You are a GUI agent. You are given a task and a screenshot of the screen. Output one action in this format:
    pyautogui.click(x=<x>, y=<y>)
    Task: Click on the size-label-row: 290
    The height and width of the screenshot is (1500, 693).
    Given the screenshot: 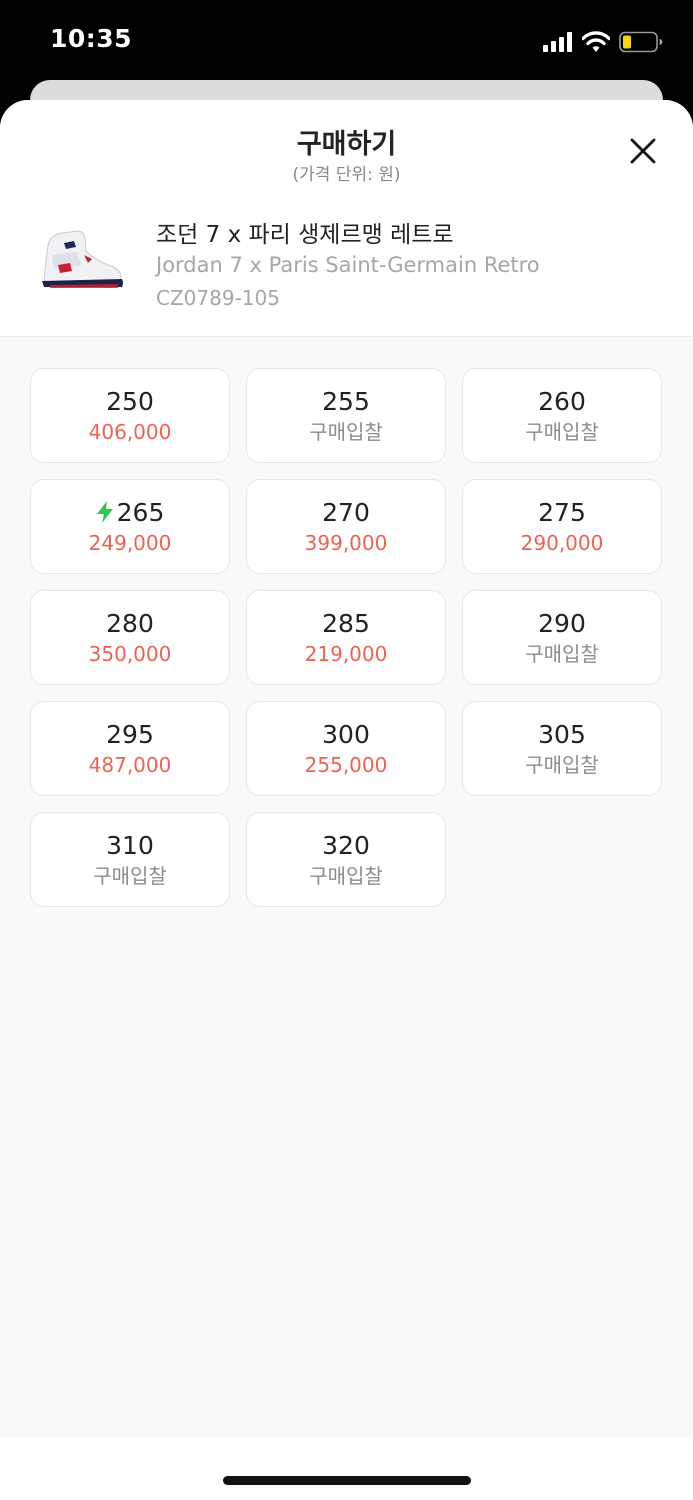 What is the action you would take?
    pyautogui.click(x=562, y=623)
    